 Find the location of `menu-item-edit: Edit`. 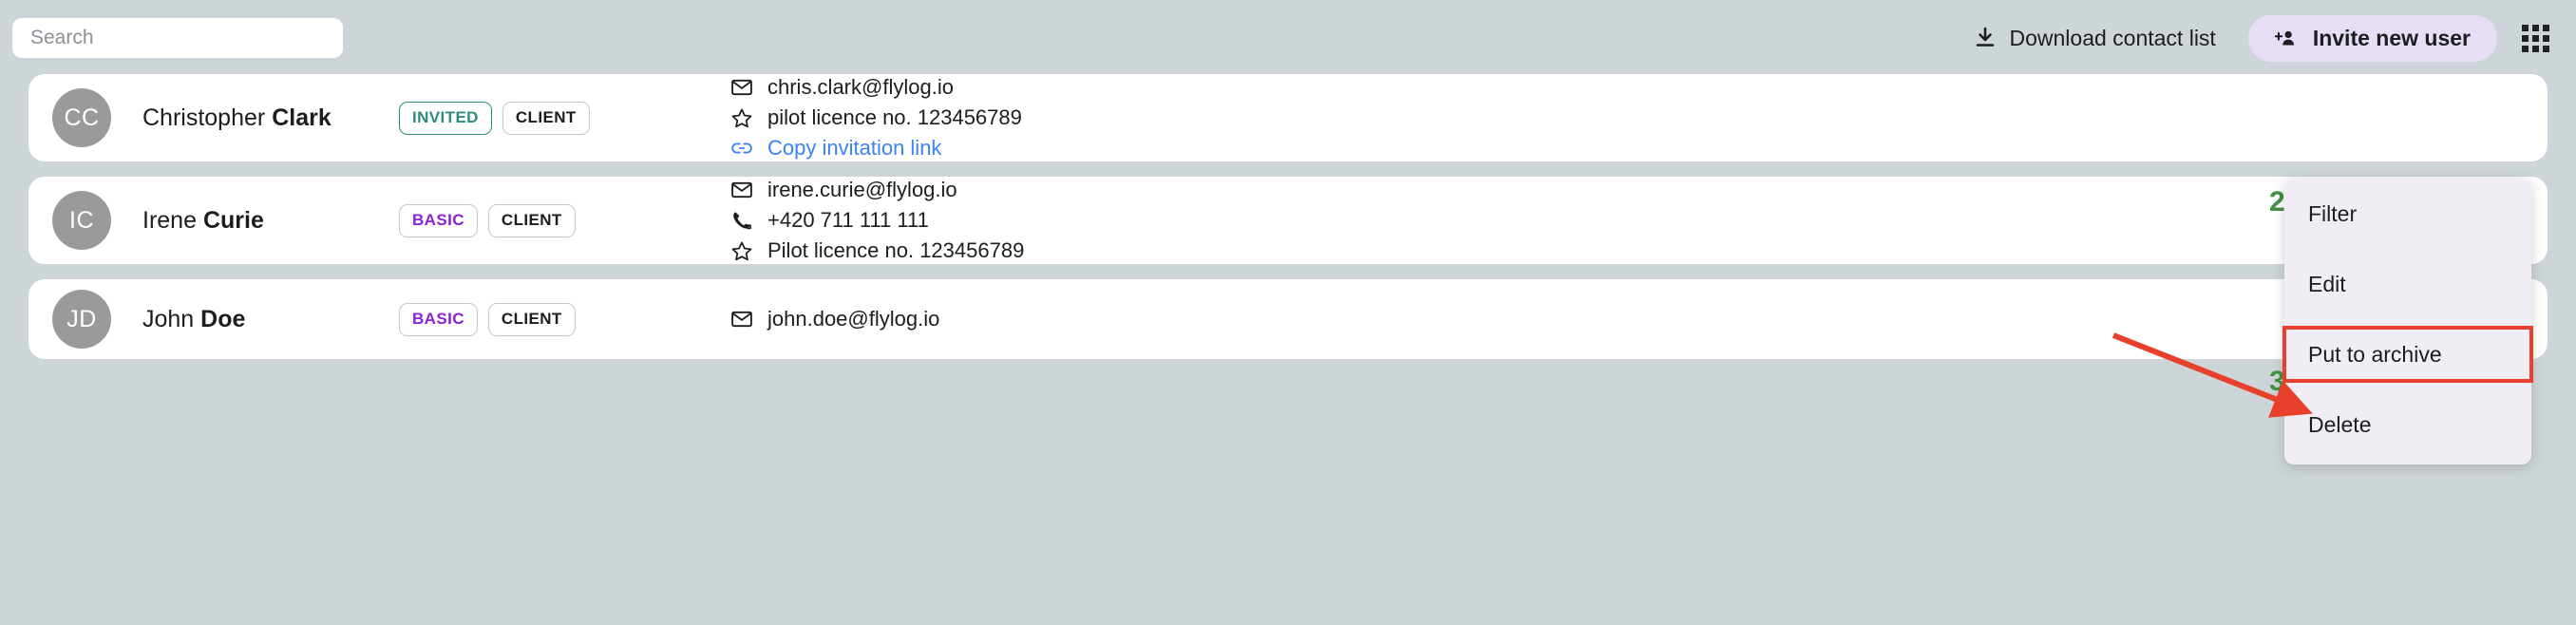

menu-item-edit: Edit is located at coordinates (2407, 284).